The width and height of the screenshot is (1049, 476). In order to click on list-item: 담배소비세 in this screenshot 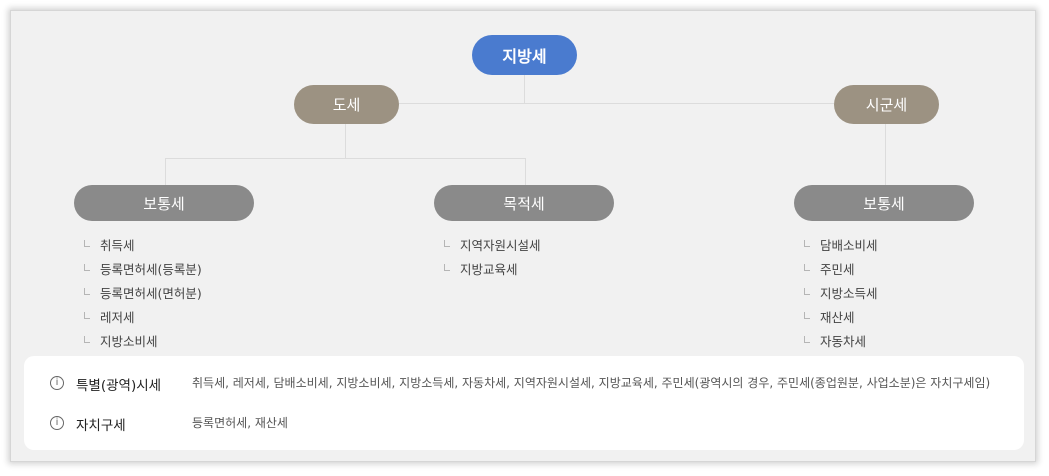, I will do `click(841, 246)`.